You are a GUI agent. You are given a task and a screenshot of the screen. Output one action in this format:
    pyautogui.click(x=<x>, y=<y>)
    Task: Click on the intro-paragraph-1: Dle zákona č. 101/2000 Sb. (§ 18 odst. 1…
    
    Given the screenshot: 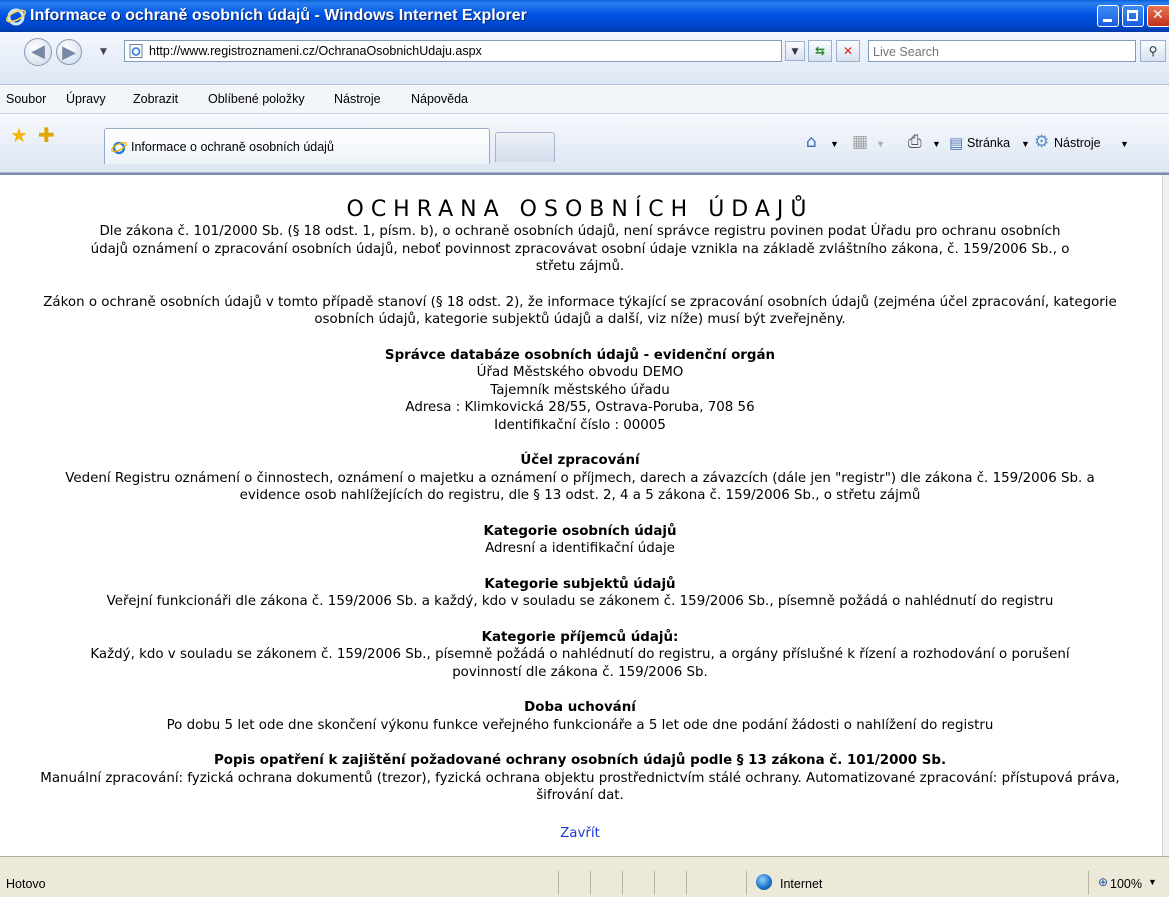 What is the action you would take?
    pyautogui.click(x=580, y=249)
    